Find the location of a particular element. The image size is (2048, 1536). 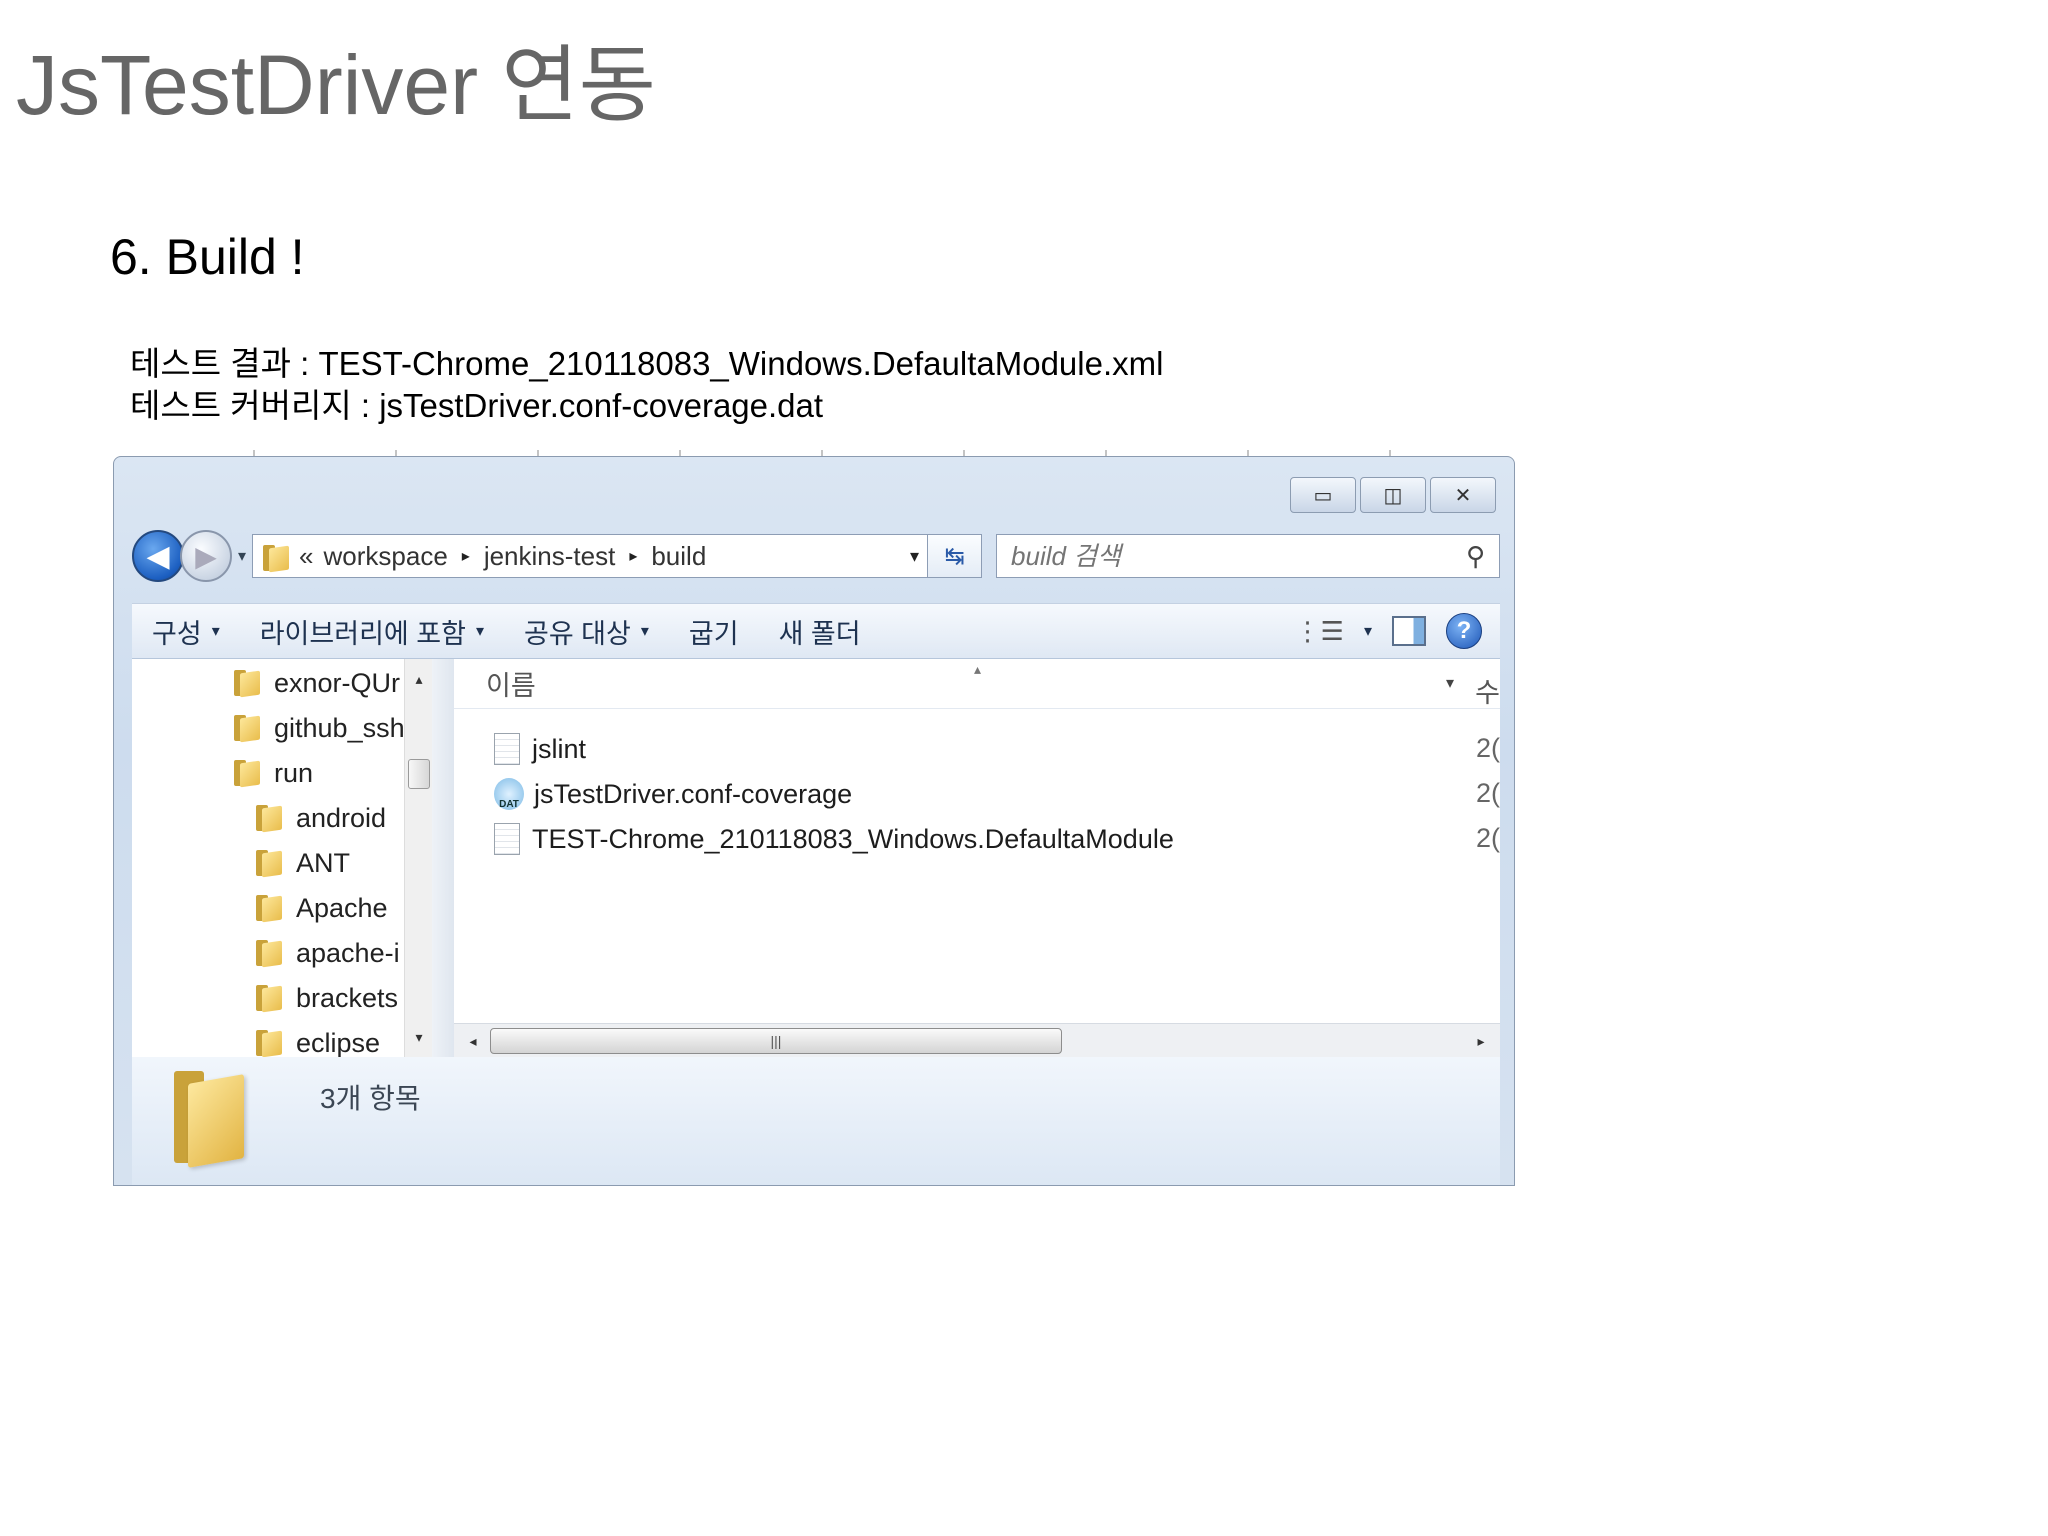

refresh-button: ↹ is located at coordinates (955, 556).